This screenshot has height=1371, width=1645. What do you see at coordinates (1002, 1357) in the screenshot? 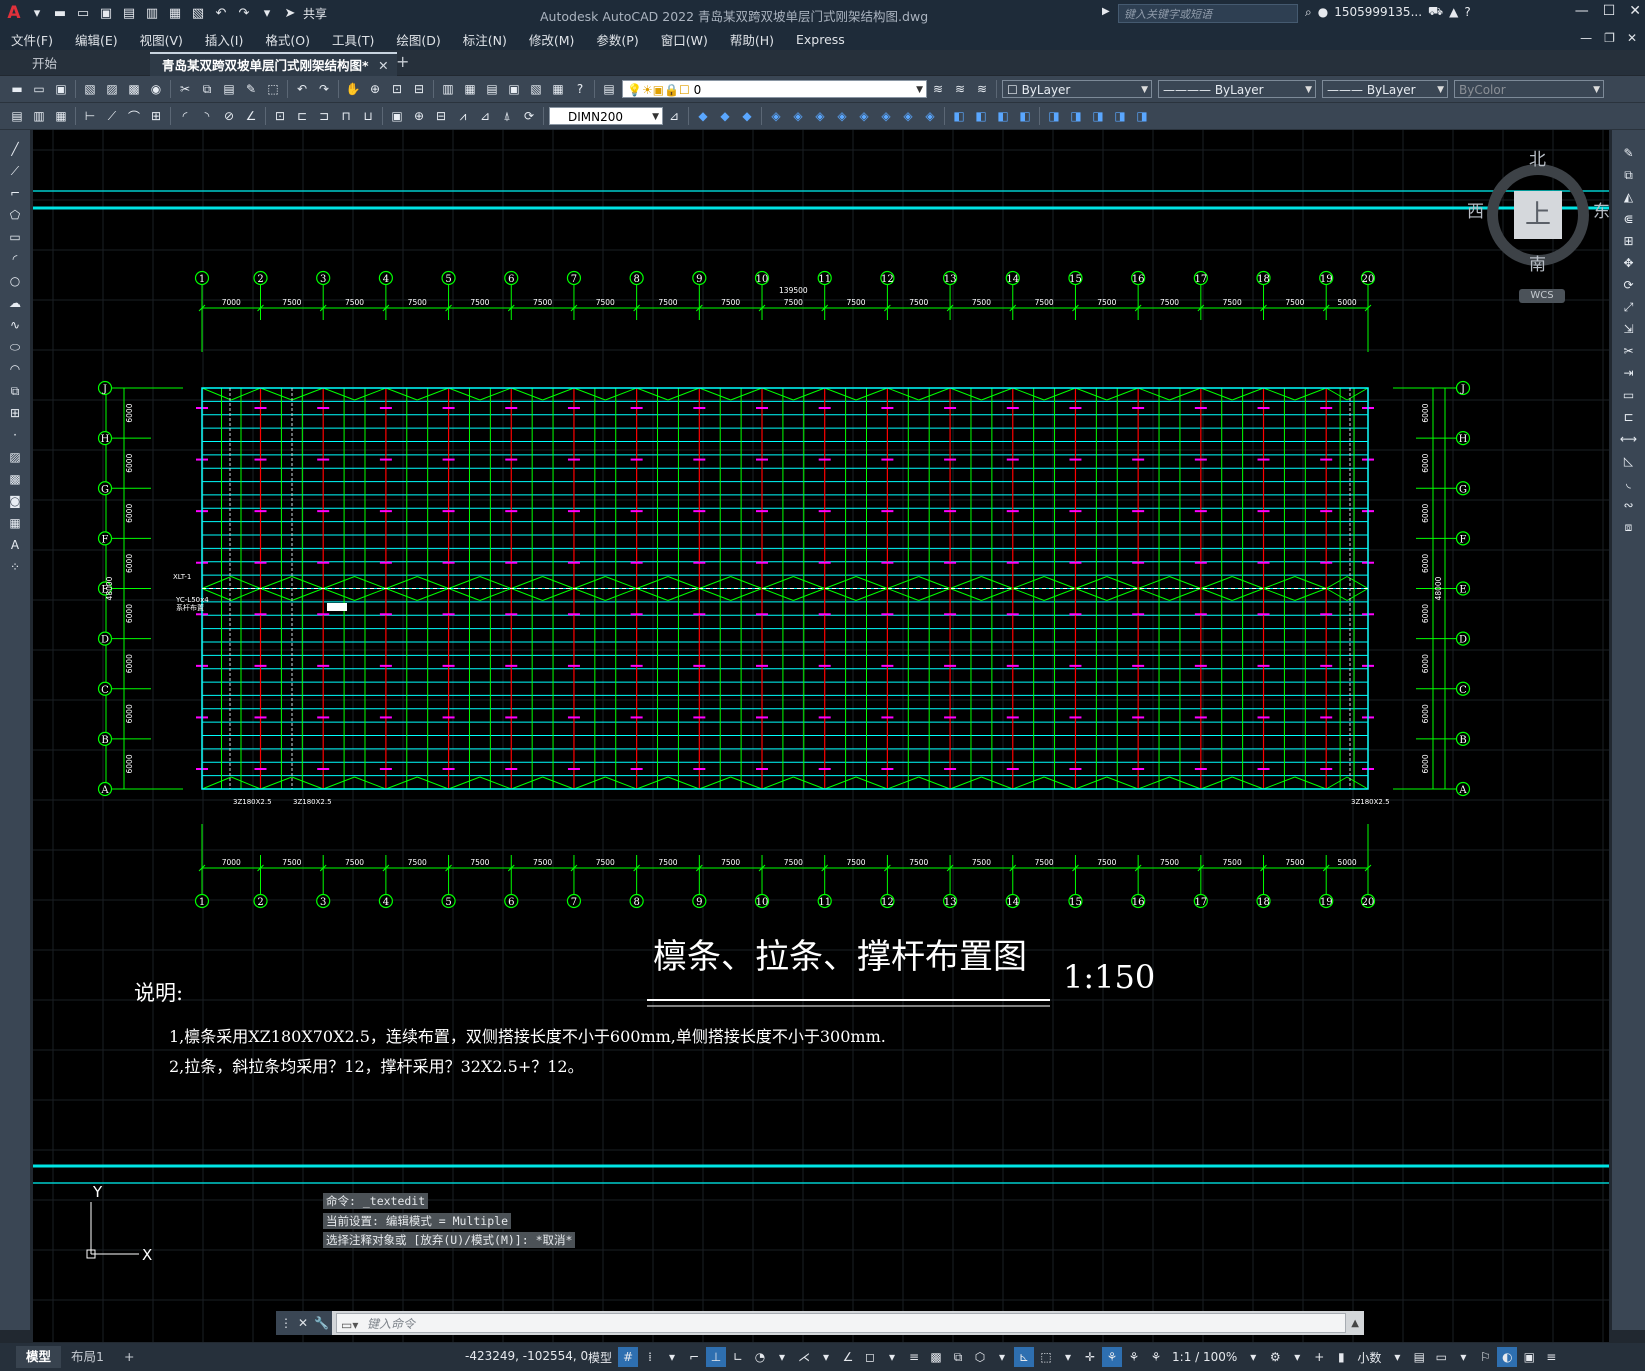
I see `3d-osnap-dropdown-icon: ▾` at bounding box center [1002, 1357].